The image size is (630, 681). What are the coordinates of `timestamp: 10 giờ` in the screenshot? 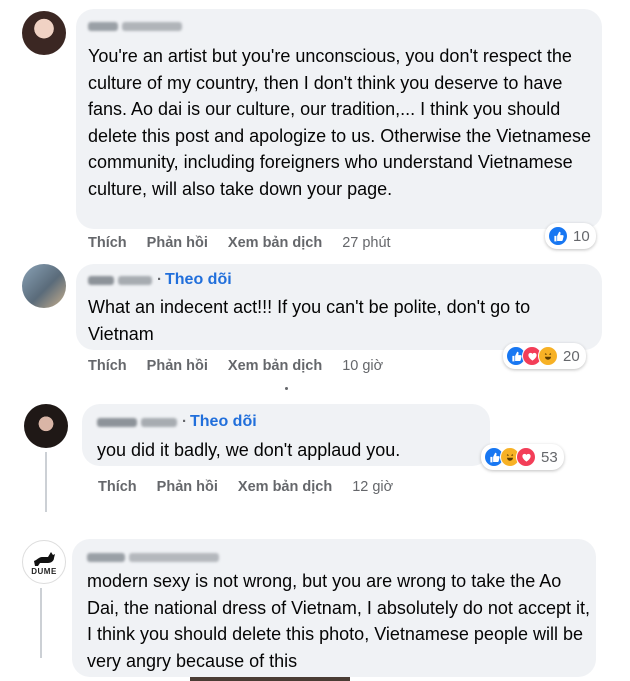 It's located at (362, 366).